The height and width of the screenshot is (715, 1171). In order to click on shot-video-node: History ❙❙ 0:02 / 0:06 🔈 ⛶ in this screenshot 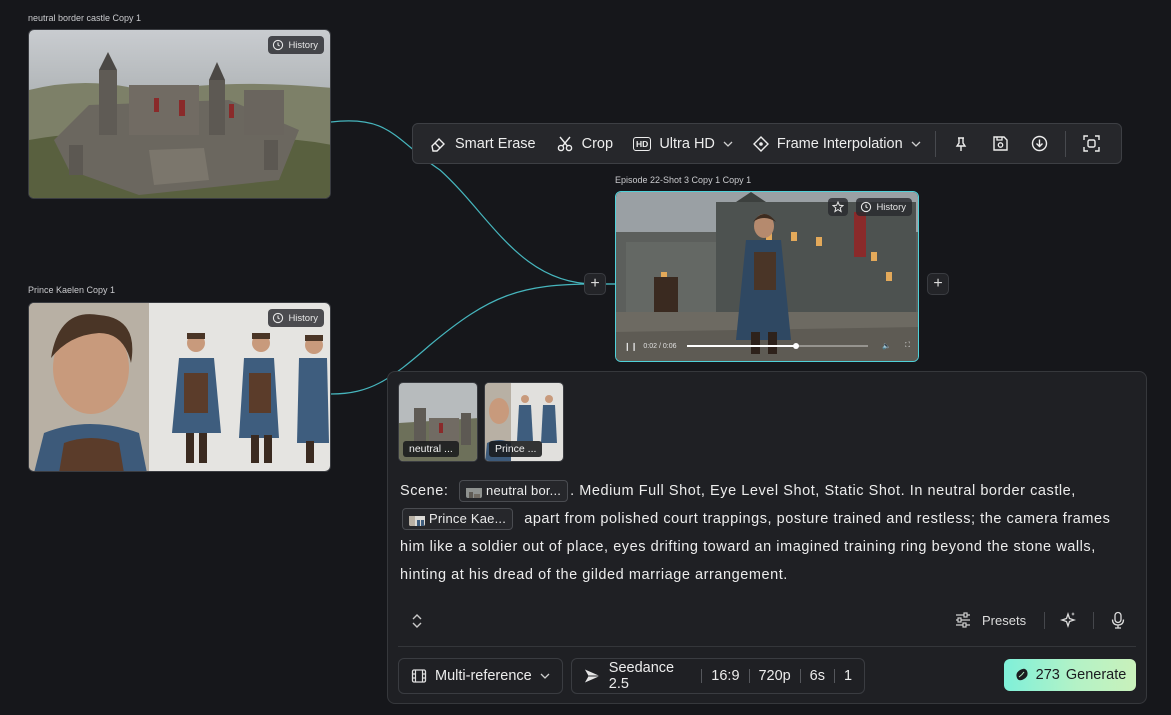, I will do `click(767, 276)`.